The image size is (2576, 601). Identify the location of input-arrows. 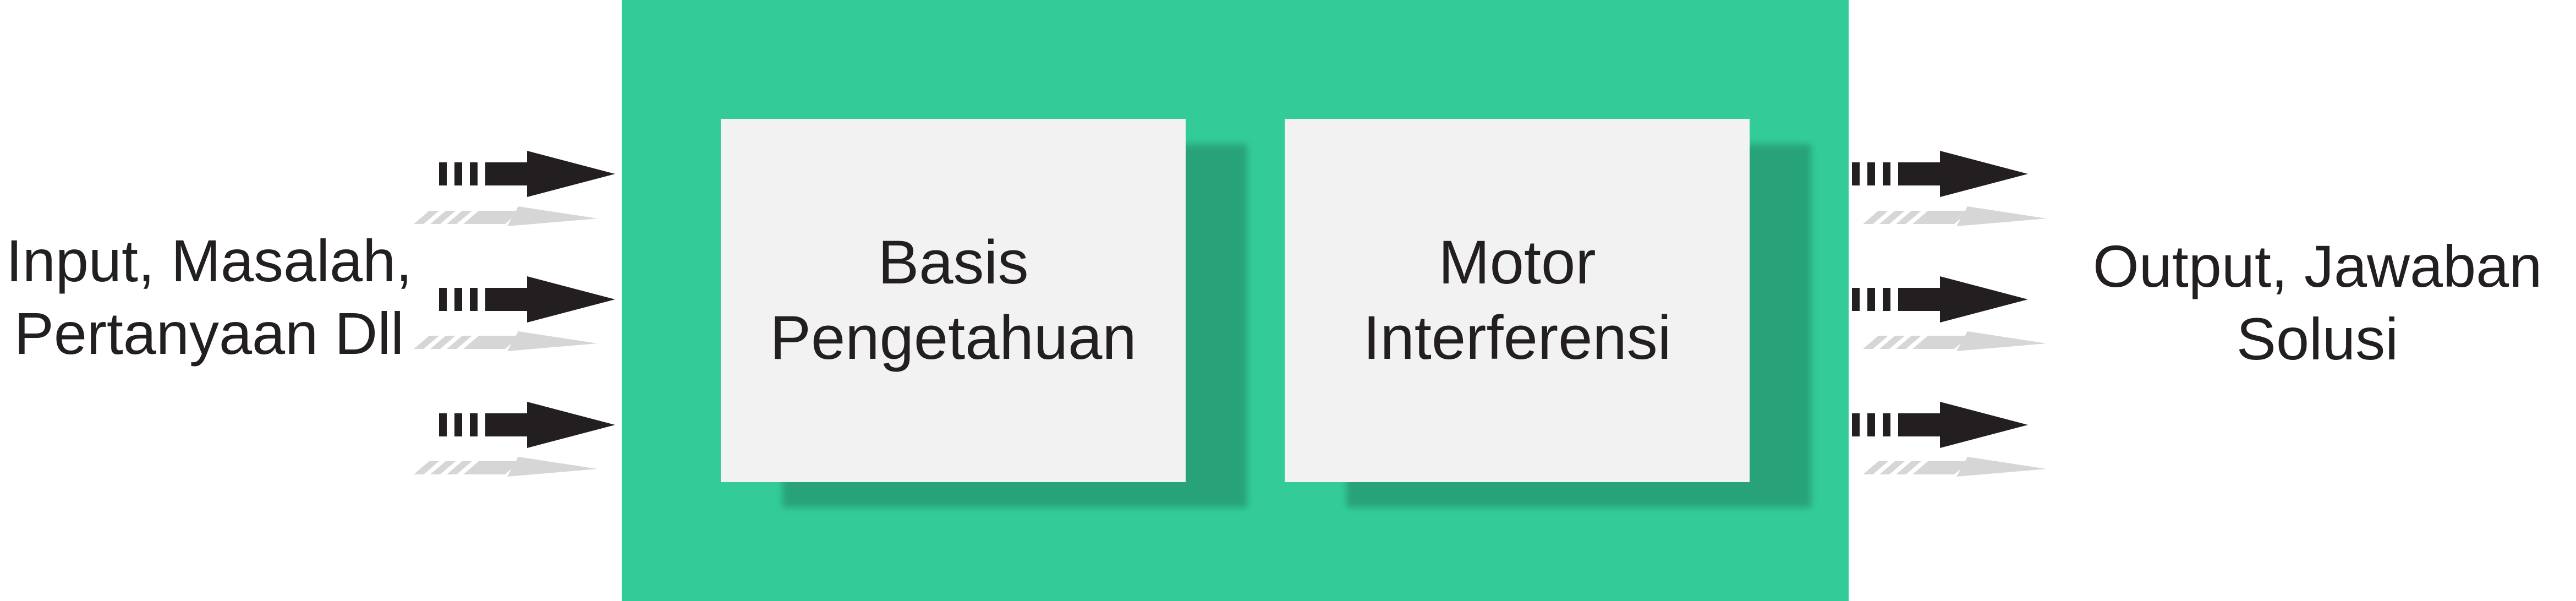
(515, 314).